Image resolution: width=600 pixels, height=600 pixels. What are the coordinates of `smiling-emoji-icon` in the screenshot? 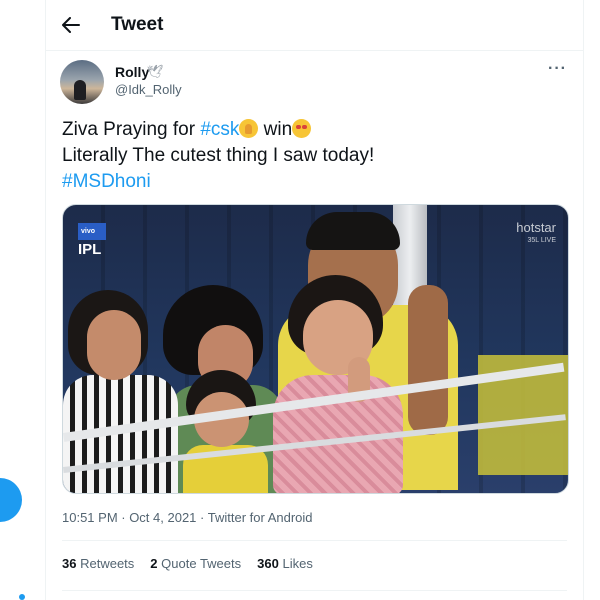 It's located at (302, 128).